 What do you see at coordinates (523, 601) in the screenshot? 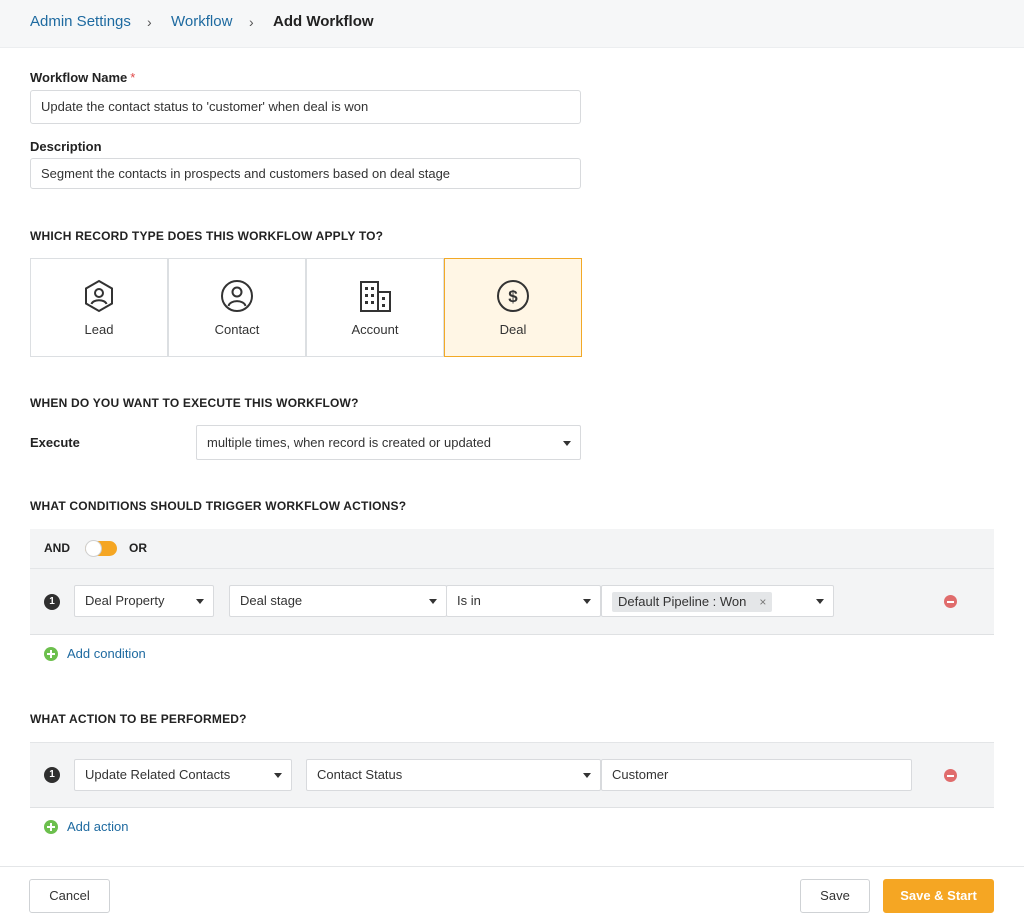
I see `condition-operator-select: Is in` at bounding box center [523, 601].